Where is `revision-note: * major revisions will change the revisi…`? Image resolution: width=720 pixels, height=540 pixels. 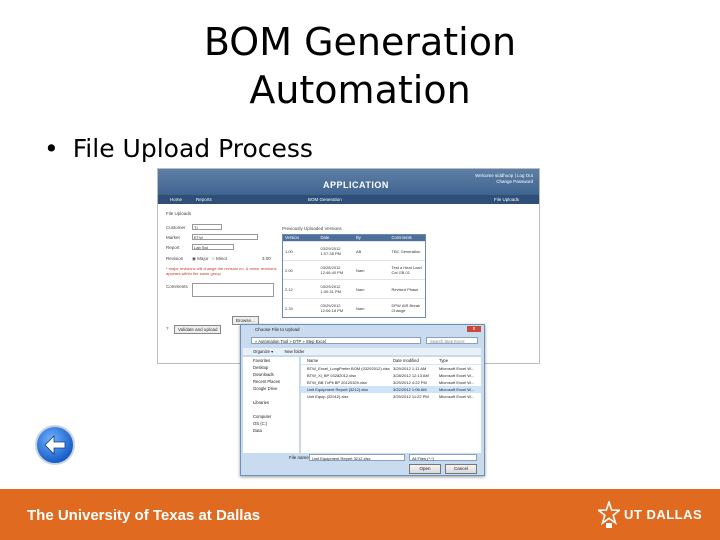
revision-note: * major revisions will change the revisi… is located at coordinates (221, 271).